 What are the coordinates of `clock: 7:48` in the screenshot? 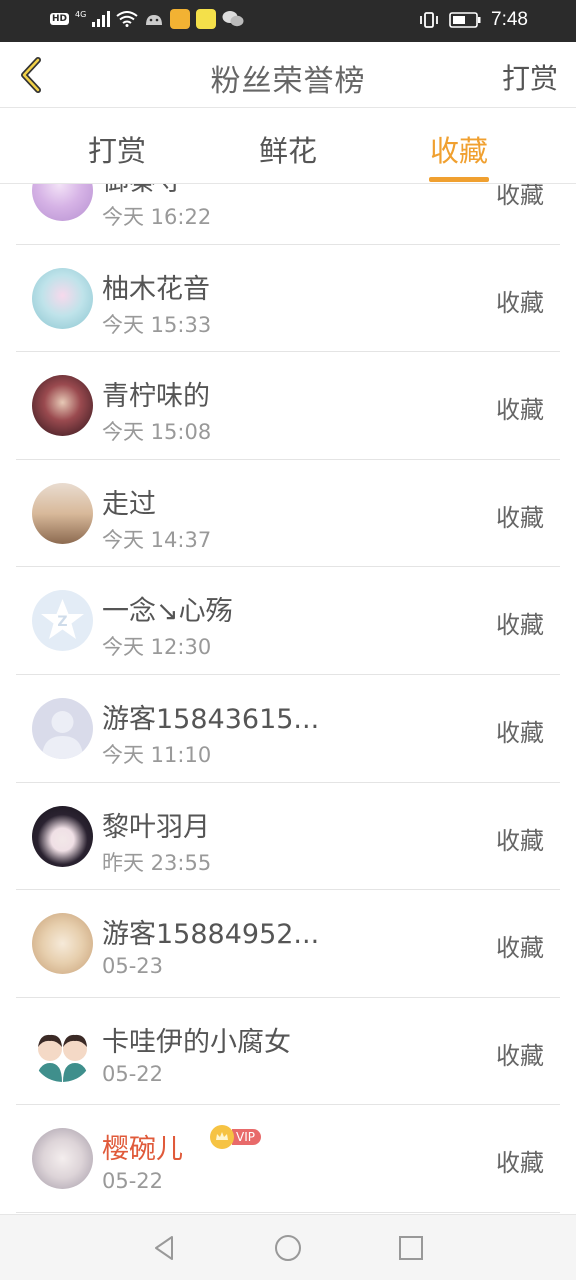 It's located at (509, 19).